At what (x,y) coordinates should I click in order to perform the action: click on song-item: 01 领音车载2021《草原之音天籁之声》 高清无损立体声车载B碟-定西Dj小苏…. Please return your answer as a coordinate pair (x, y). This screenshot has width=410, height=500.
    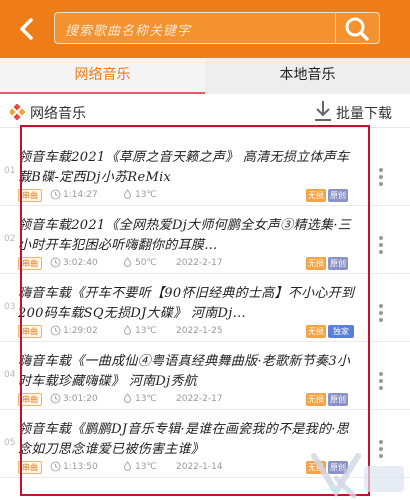
    Looking at the image, I should click on (205, 173).